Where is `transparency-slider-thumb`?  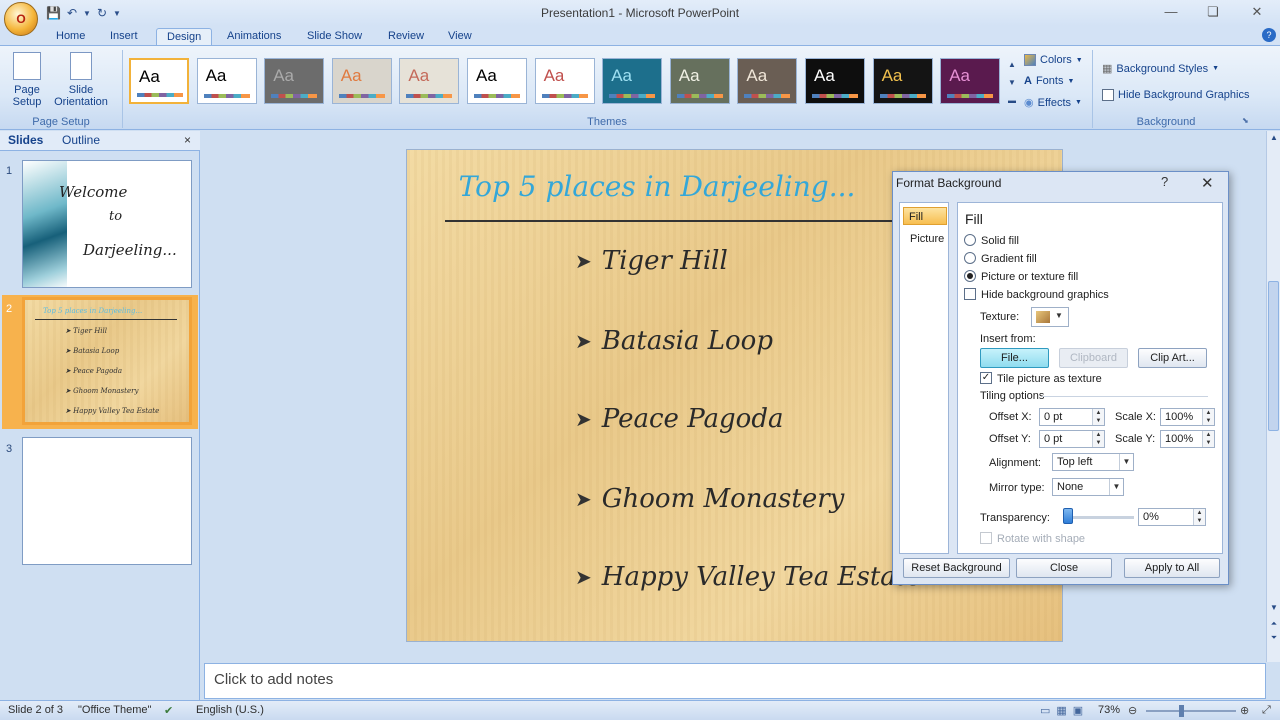
transparency-slider-thumb is located at coordinates (1068, 516).